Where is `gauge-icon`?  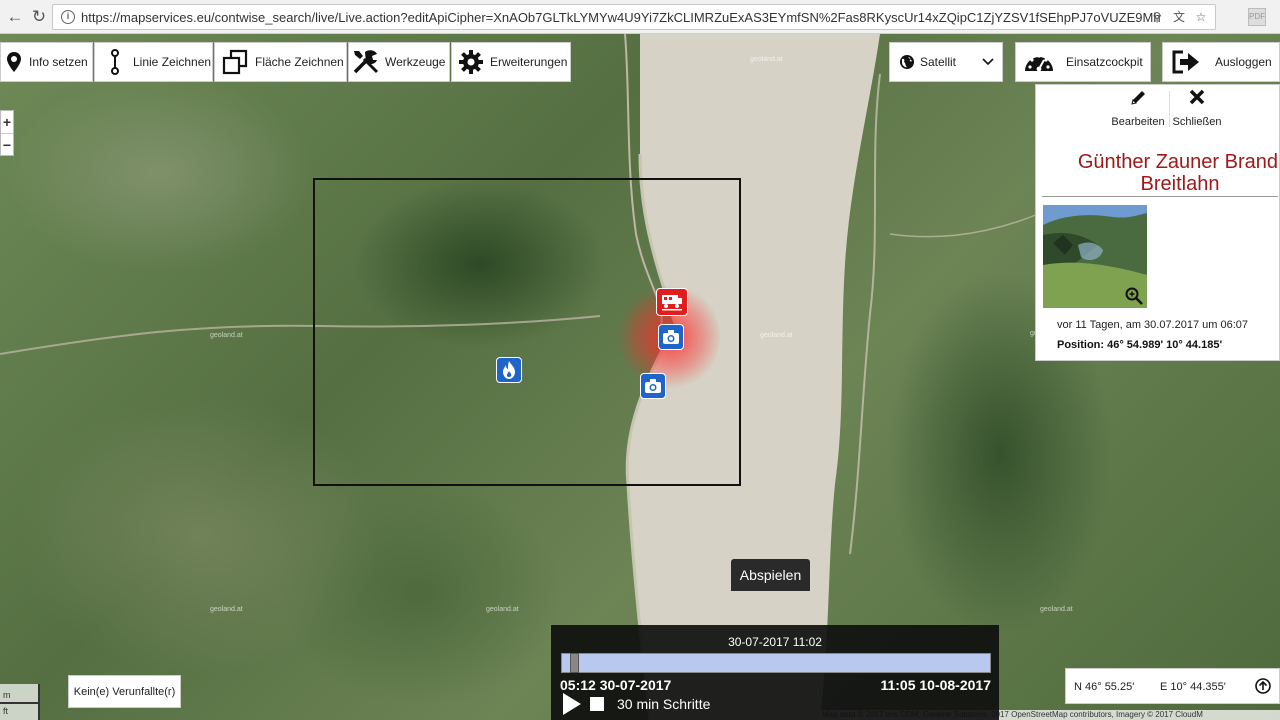
gauge-icon is located at coordinates (1039, 62).